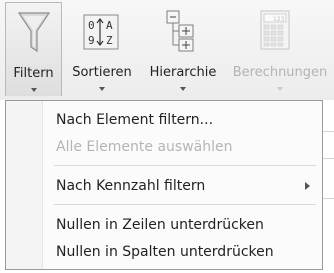 This screenshot has width=334, height=273. What do you see at coordinates (180, 31) in the screenshot?
I see `hierarchy-icon` at bounding box center [180, 31].